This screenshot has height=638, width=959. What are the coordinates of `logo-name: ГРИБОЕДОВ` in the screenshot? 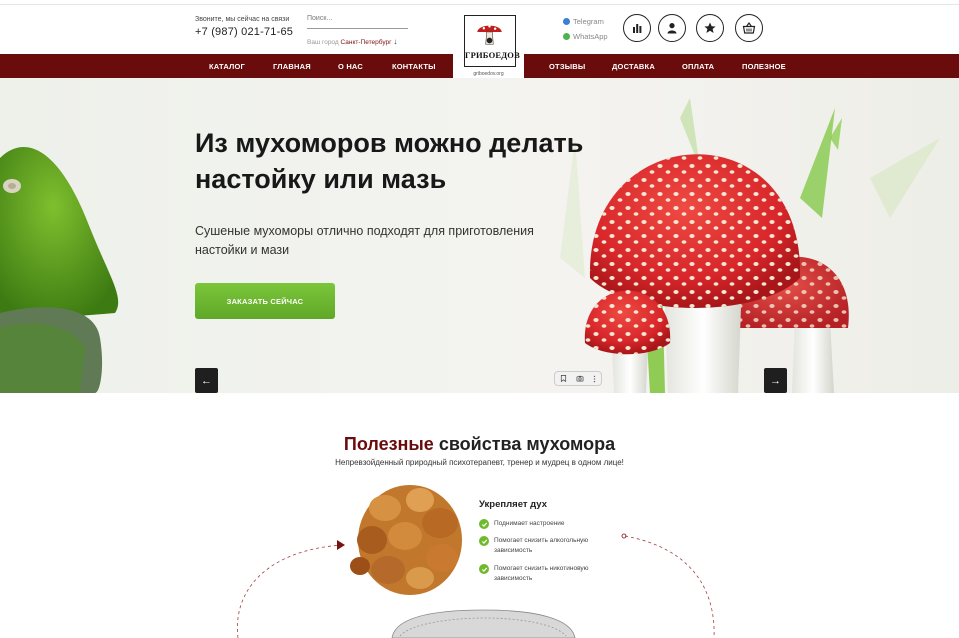 It's located at (492, 55).